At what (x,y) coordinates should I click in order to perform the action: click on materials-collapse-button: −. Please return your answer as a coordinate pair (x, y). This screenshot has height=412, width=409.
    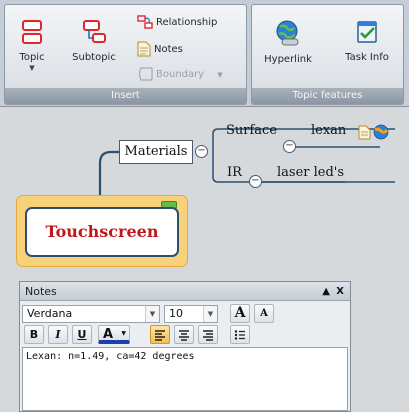
    Looking at the image, I should click on (201, 151).